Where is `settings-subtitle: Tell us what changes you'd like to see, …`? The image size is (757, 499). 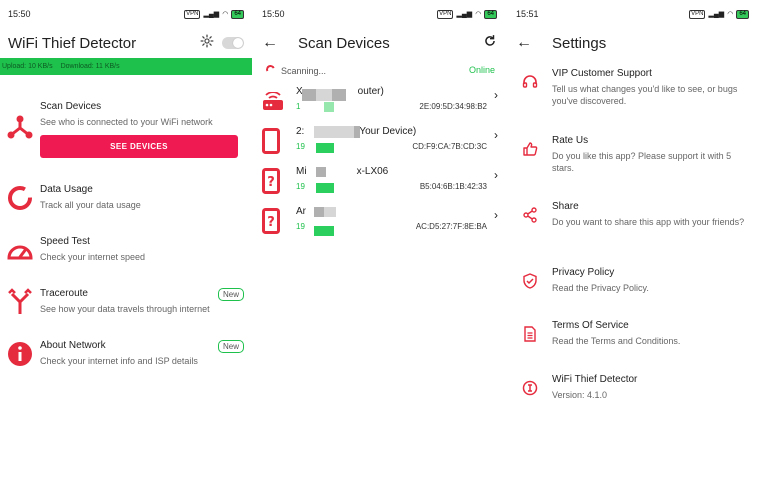
settings-subtitle: Tell us what changes you'd like to see, … is located at coordinates (645, 95).